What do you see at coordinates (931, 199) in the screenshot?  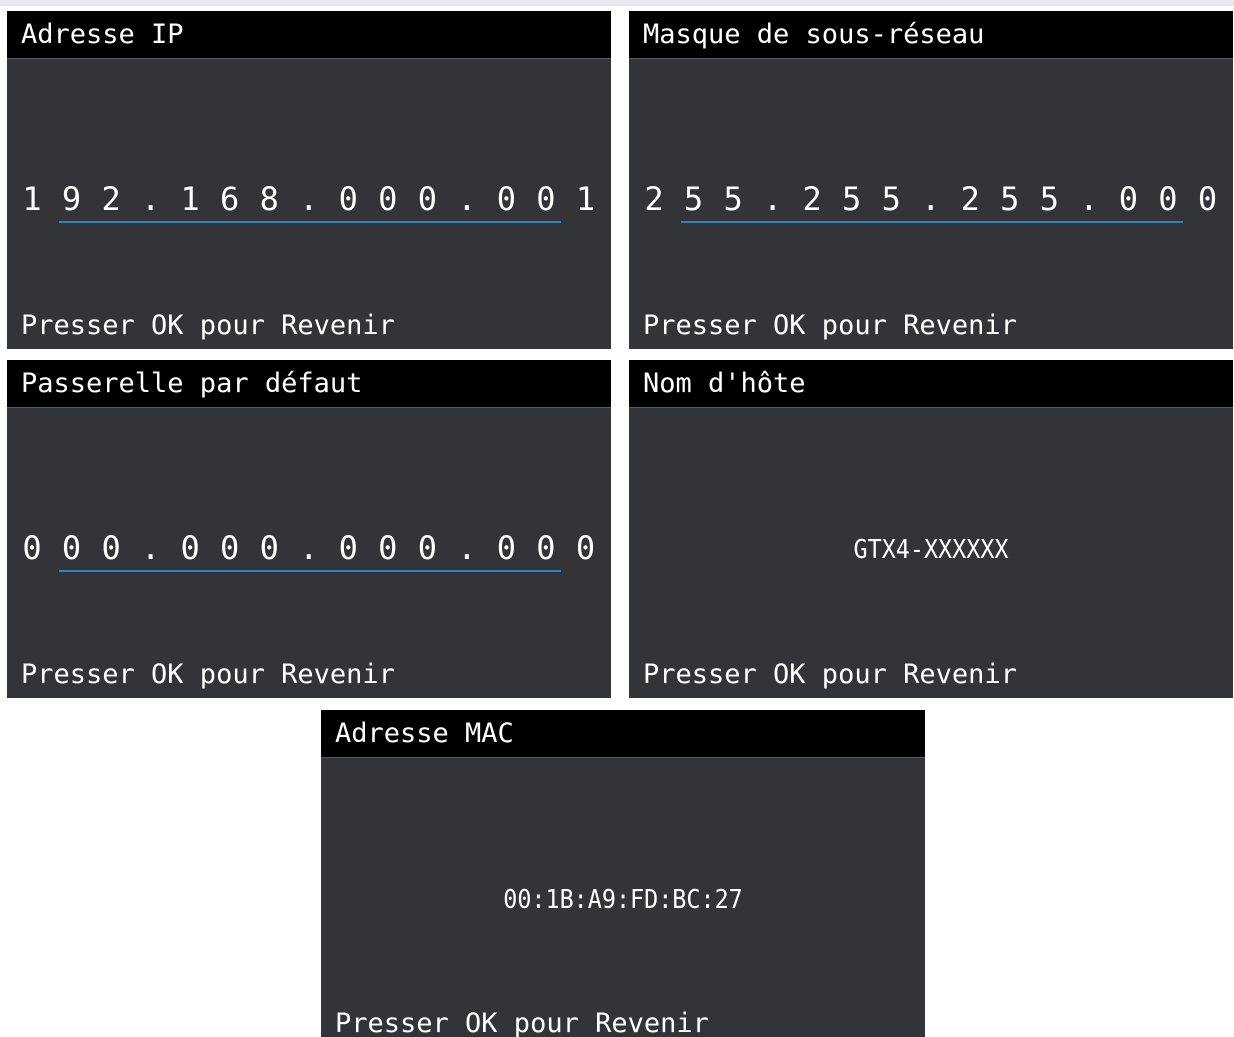 I see `subnet-mask-field: 2 5 5 . 2 5 5 . 2 5 5 . 0 0 0` at bounding box center [931, 199].